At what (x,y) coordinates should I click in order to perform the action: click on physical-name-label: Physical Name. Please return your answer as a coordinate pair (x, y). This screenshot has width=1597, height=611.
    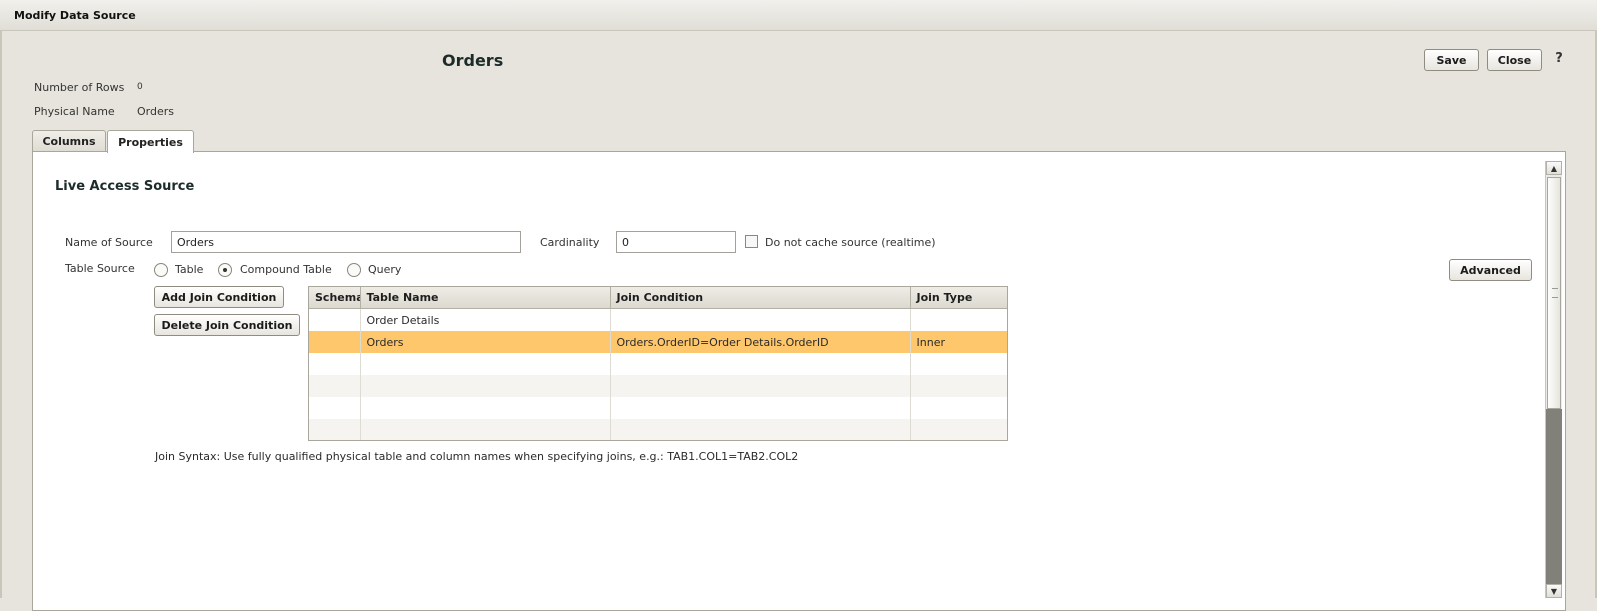
    Looking at the image, I should click on (74, 111).